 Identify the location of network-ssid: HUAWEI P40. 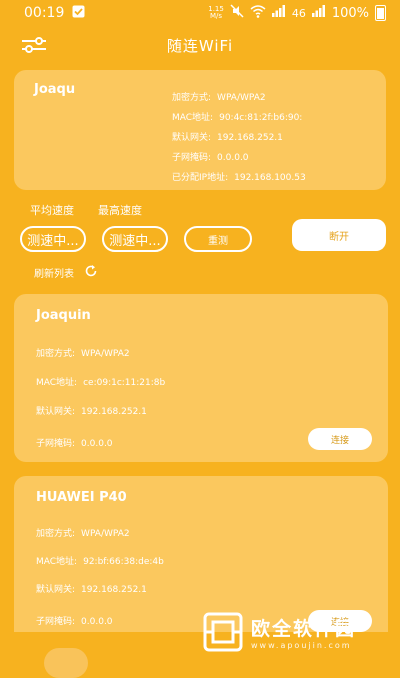
(81, 497).